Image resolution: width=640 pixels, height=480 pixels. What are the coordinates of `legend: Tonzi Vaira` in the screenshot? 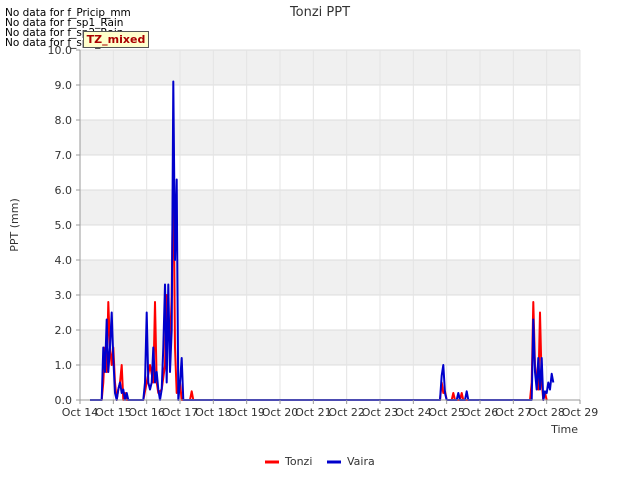 It's located at (320, 461).